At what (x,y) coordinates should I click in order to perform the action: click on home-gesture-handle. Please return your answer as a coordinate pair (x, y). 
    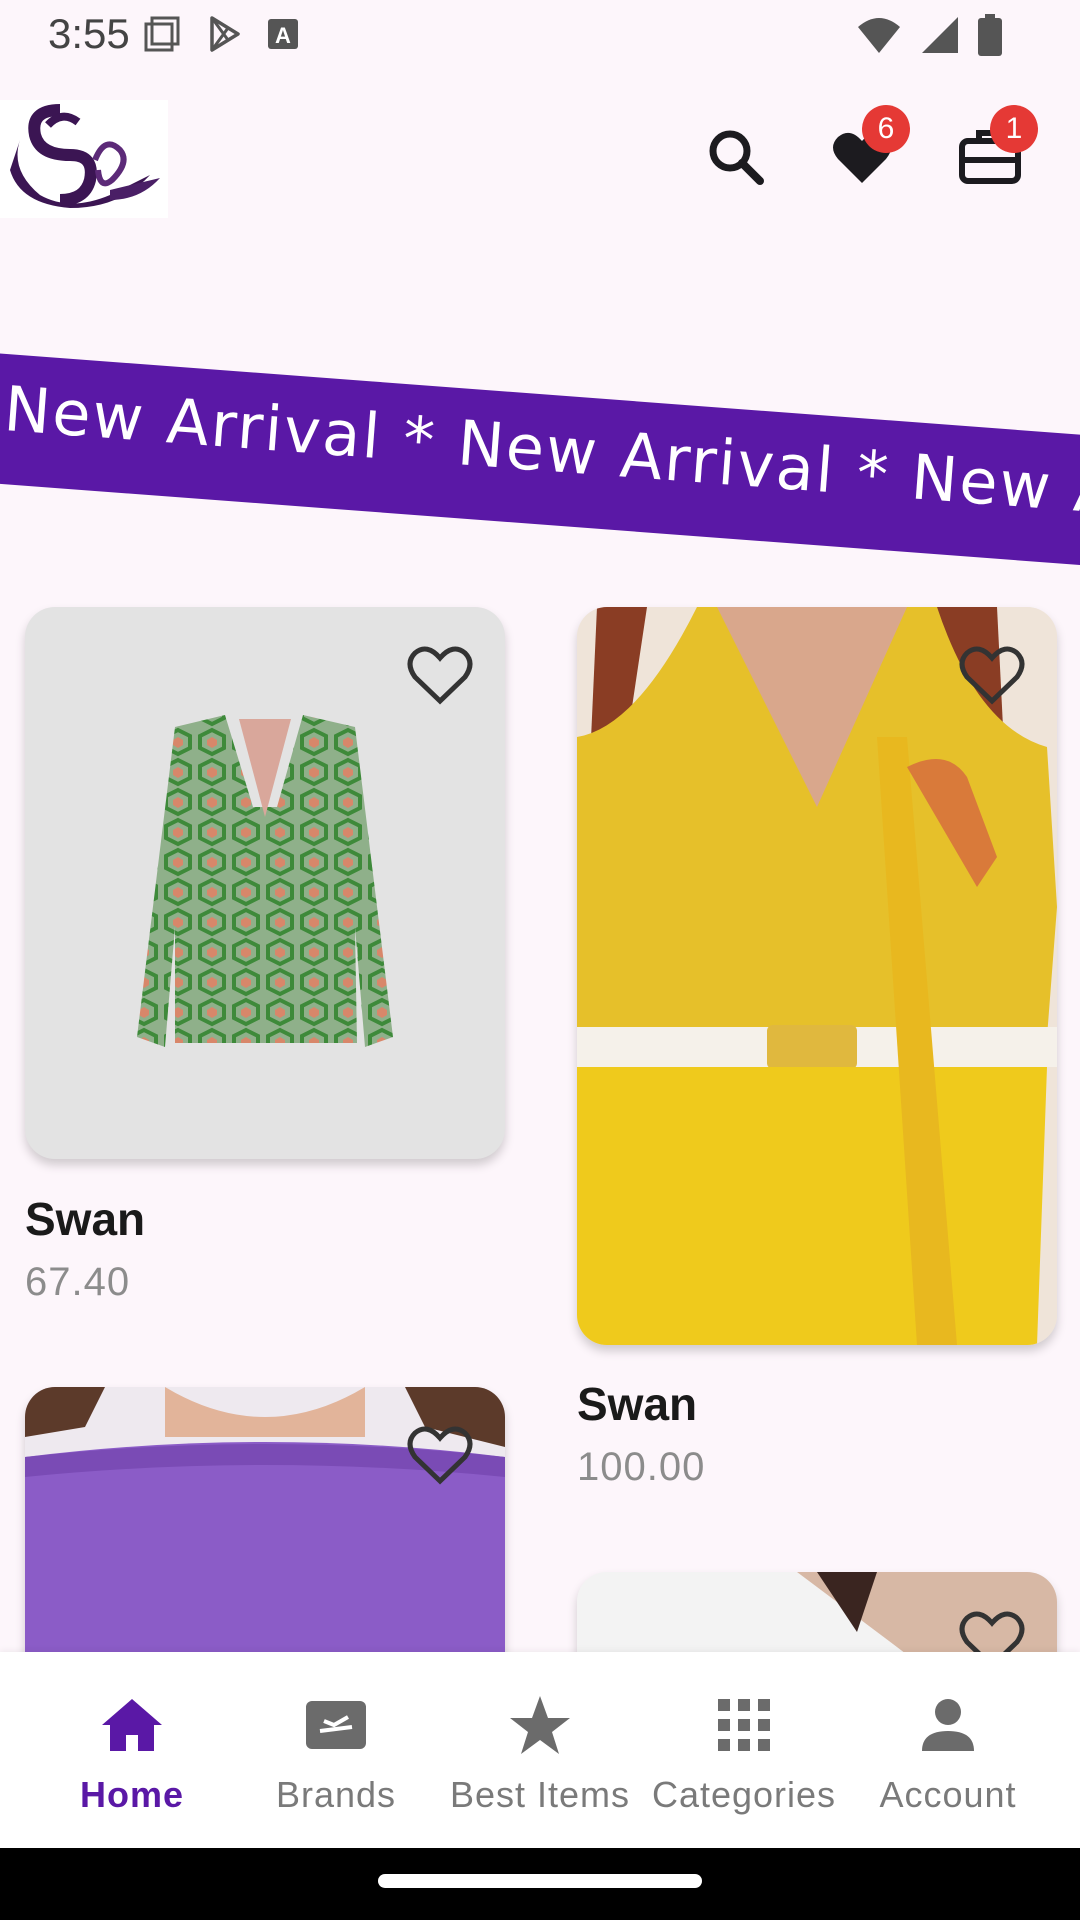
    Looking at the image, I should click on (540, 1881).